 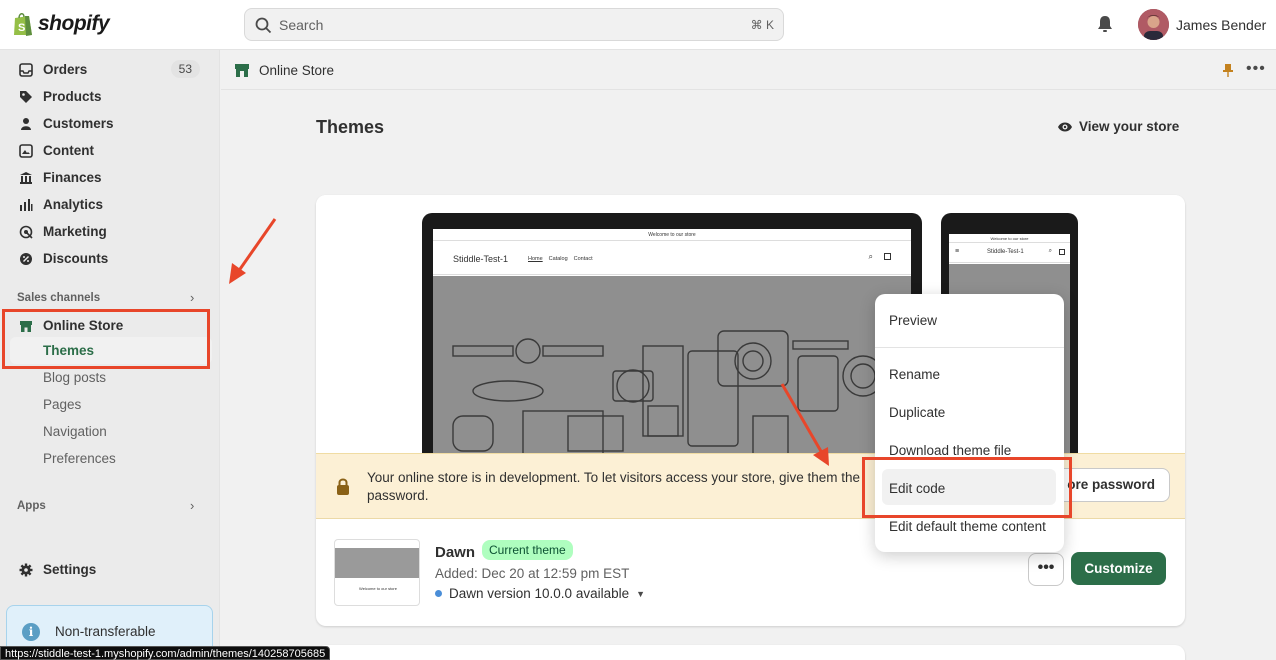 What do you see at coordinates (111, 69) in the screenshot?
I see `sidebar-item-orders: Orders 53` at bounding box center [111, 69].